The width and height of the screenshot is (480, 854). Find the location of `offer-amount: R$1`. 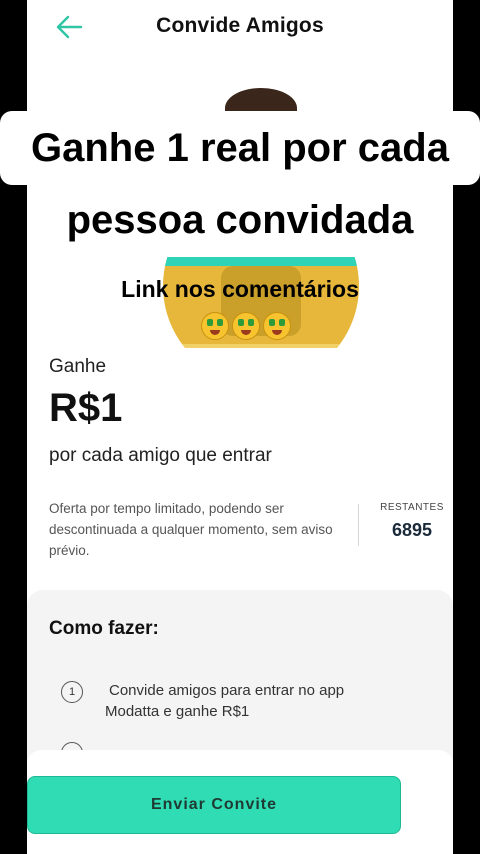

offer-amount: R$1 is located at coordinates (86, 408).